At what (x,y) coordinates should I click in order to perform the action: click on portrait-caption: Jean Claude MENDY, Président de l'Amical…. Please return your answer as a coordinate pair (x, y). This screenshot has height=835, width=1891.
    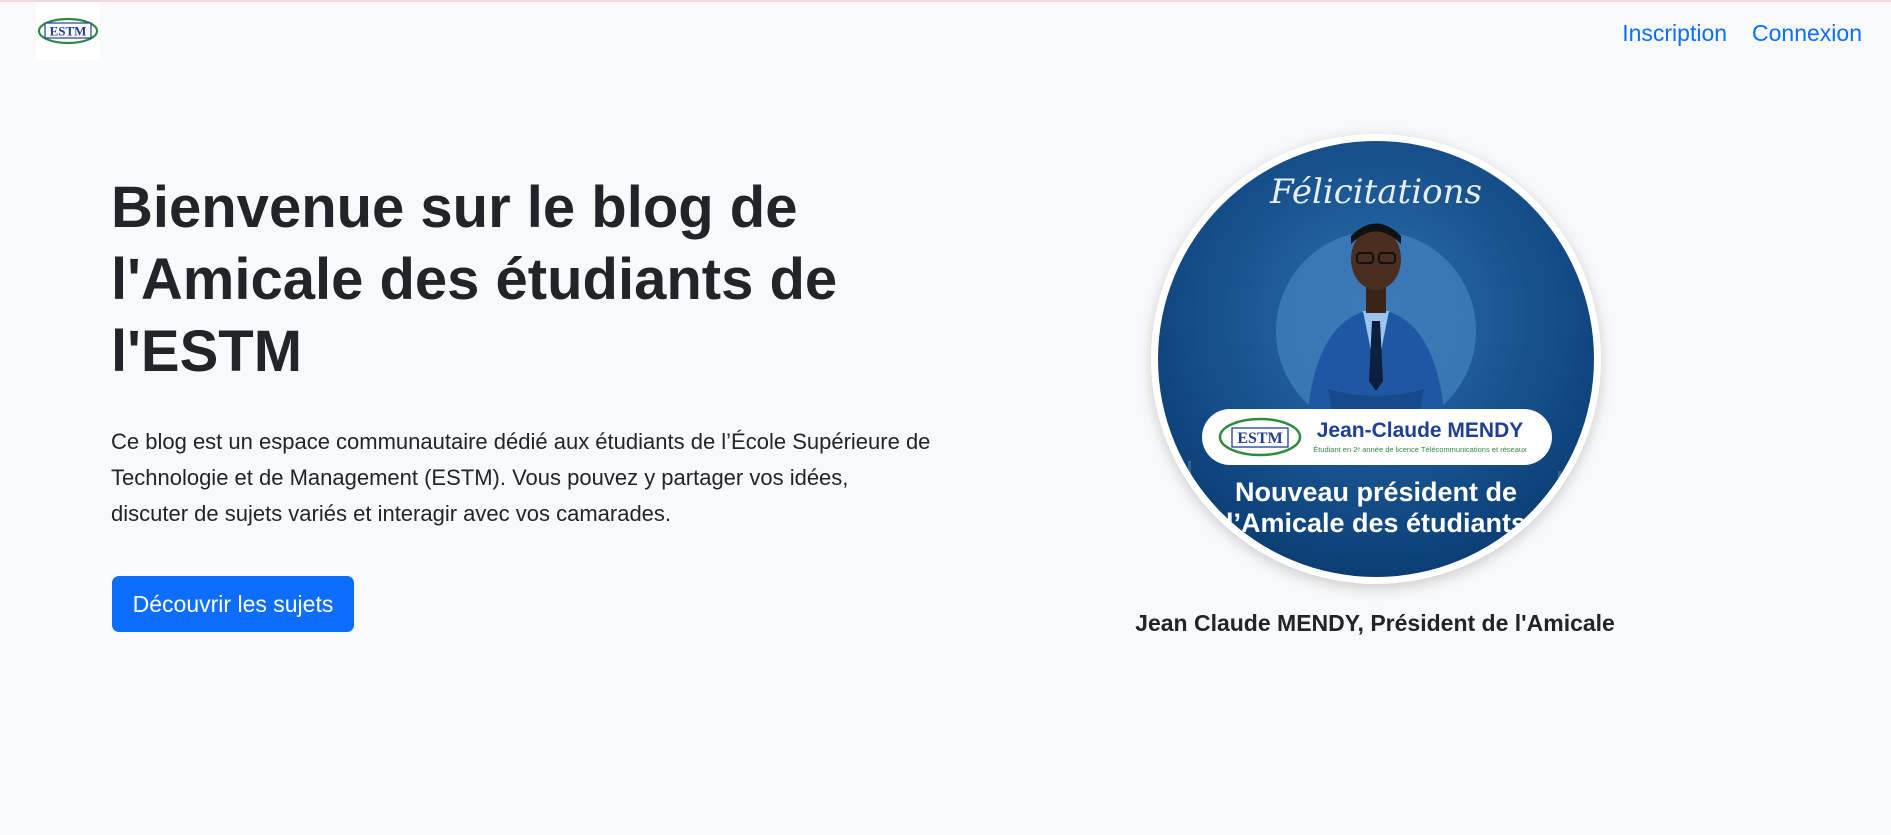
    Looking at the image, I should click on (1375, 623).